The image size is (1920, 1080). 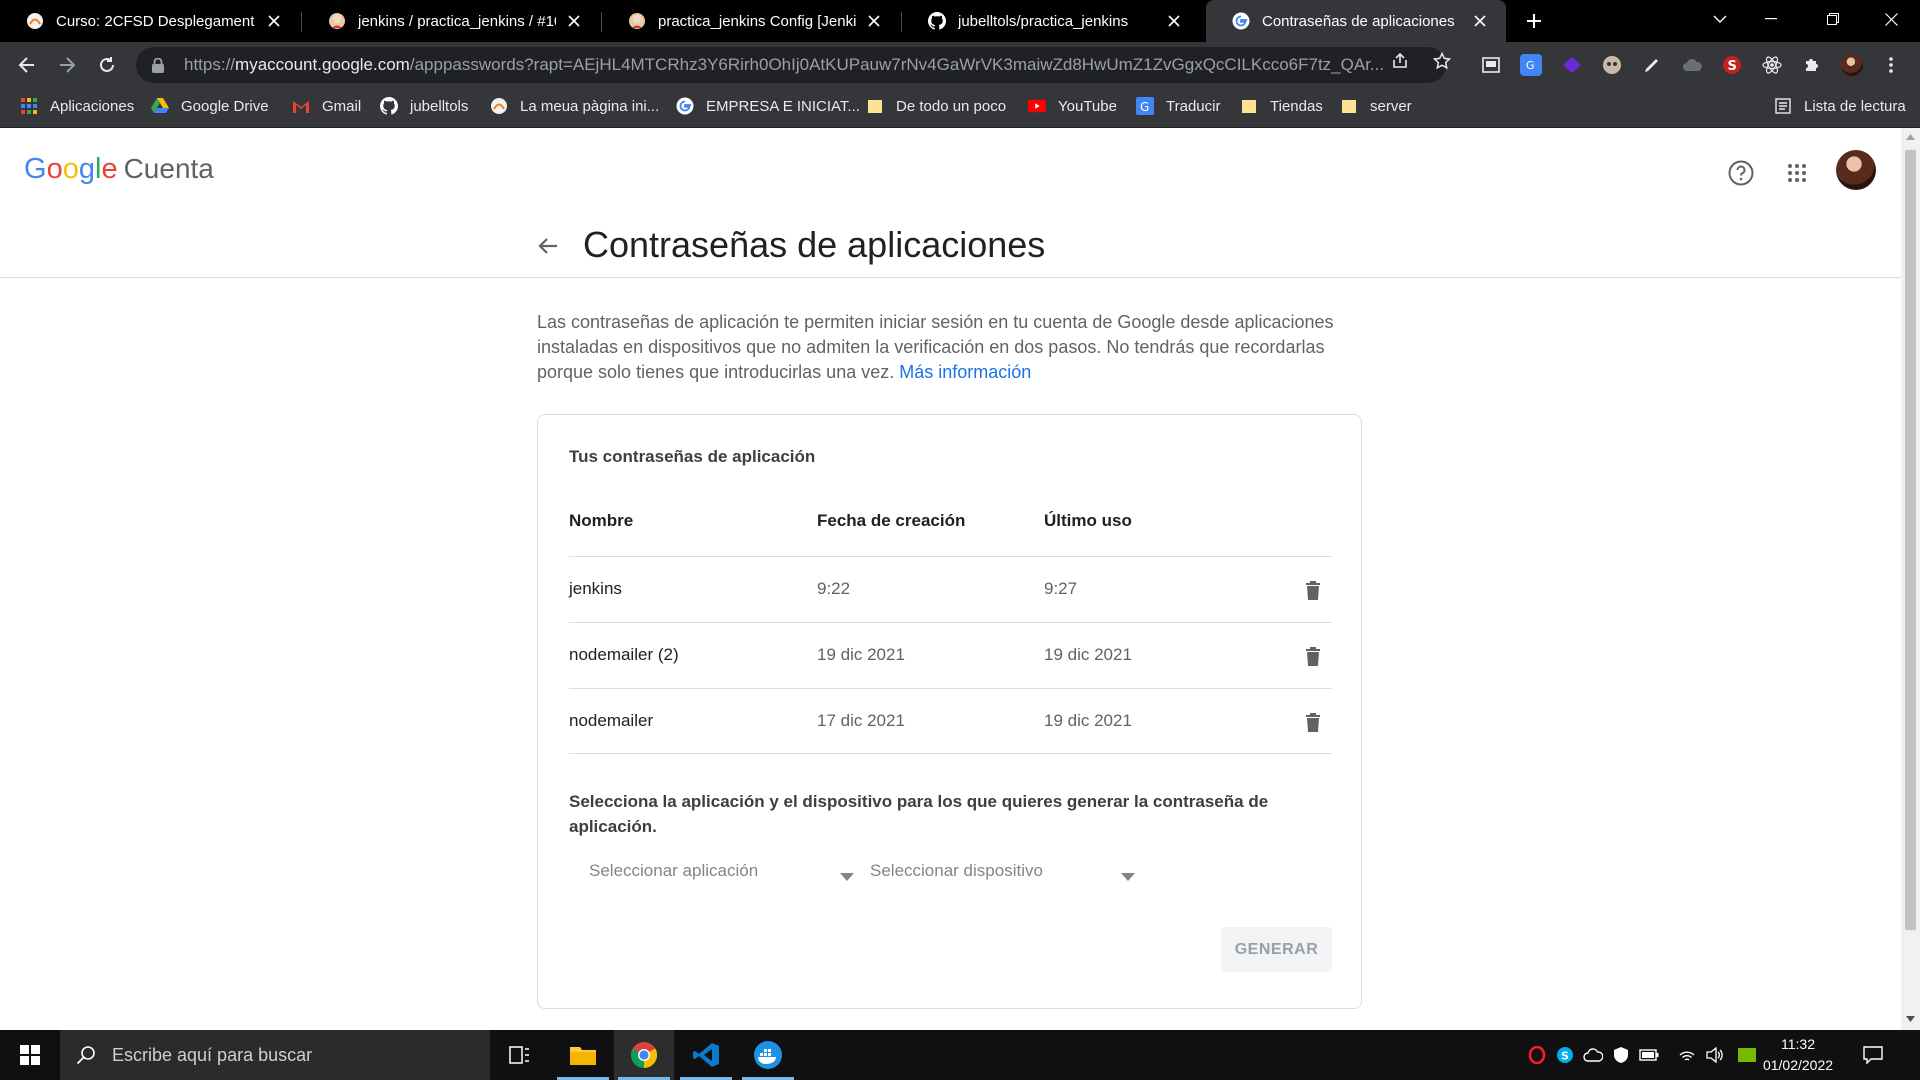 What do you see at coordinates (30, 1055) in the screenshot?
I see `start-button` at bounding box center [30, 1055].